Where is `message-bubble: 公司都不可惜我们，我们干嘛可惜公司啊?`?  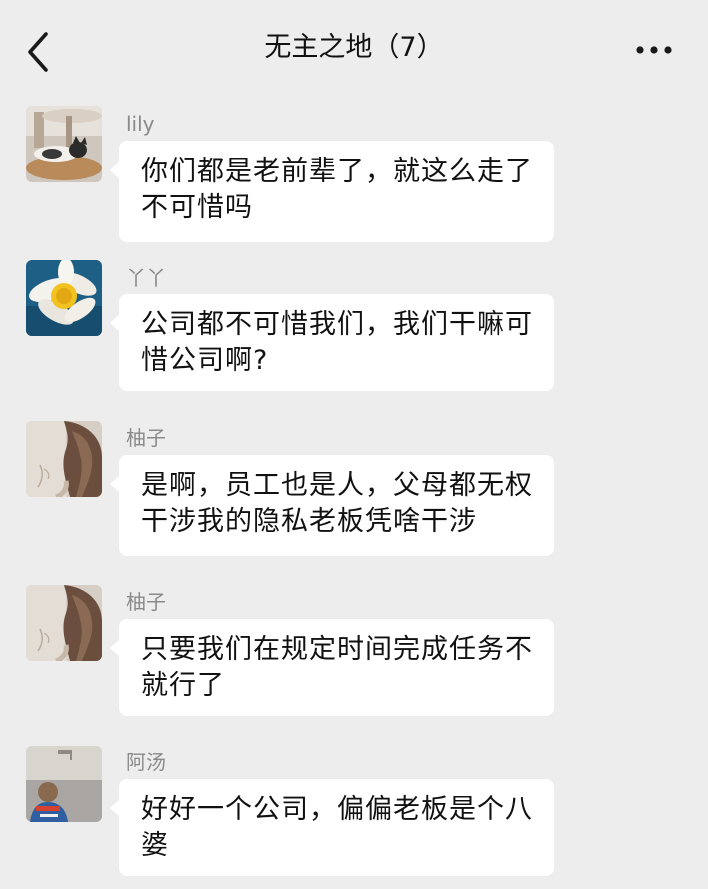 message-bubble: 公司都不可惜我们，我们干嘛可惜公司啊? is located at coordinates (332, 342).